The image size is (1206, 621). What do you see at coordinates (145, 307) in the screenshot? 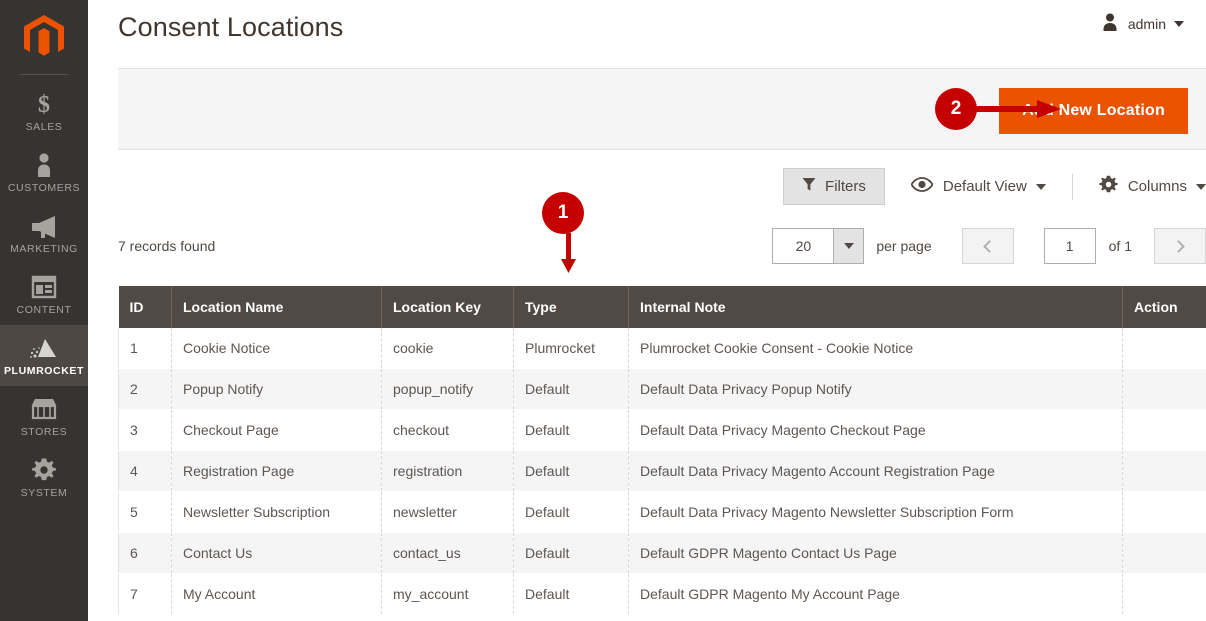
I see `column-header-id: ID` at bounding box center [145, 307].